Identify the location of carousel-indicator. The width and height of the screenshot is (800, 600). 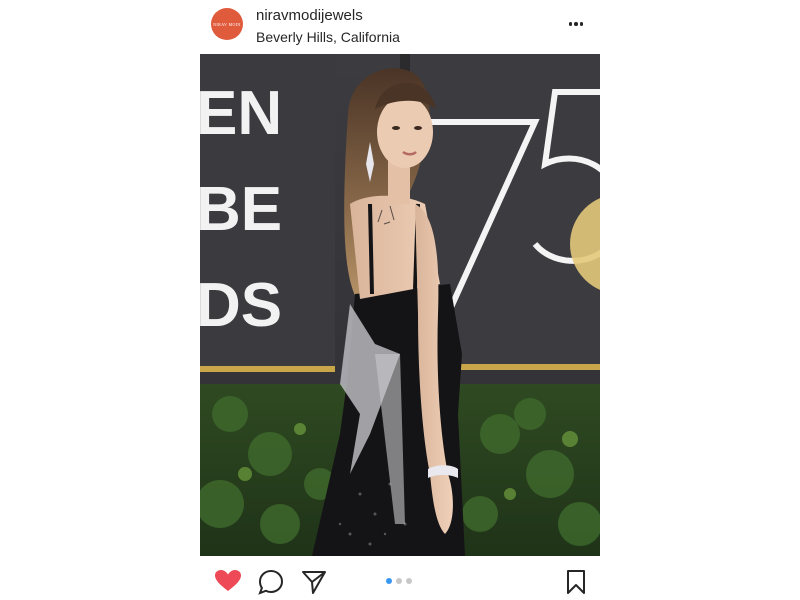
(399, 581).